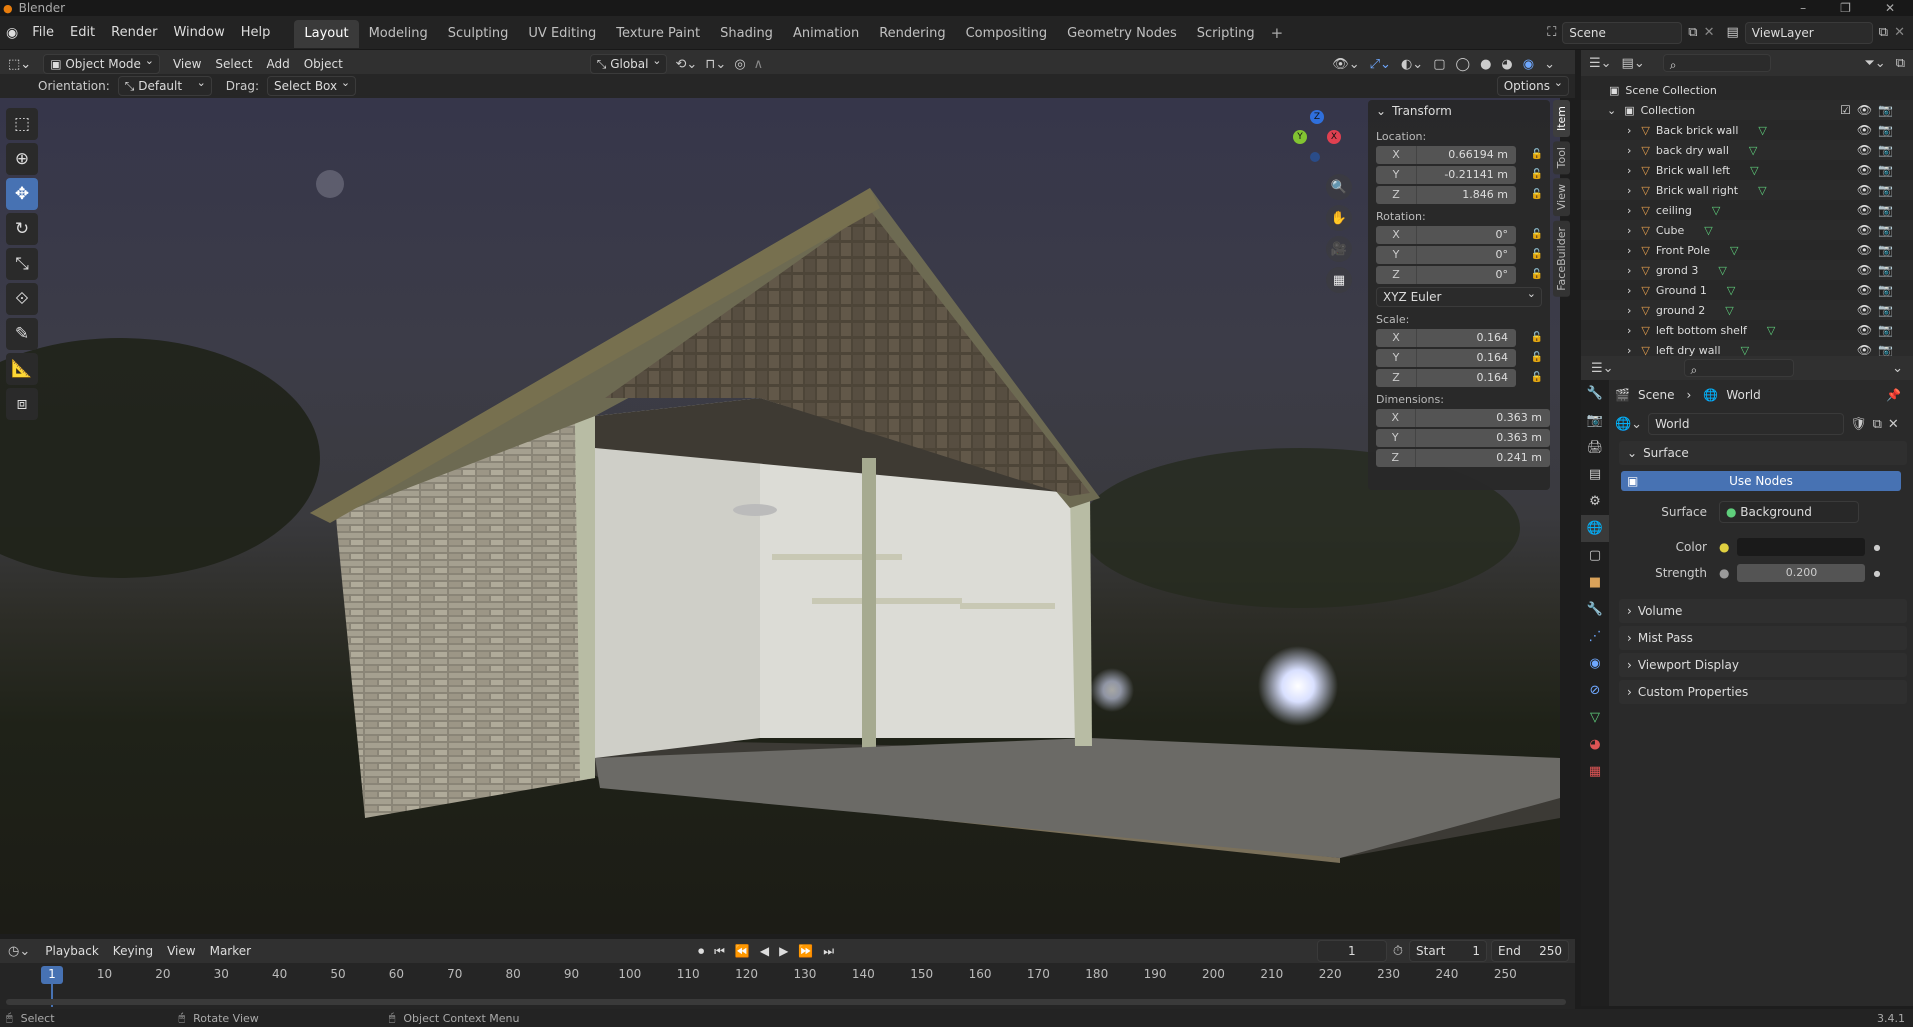 The width and height of the screenshot is (1913, 1027). Describe the element at coordinates (1716, 63) in the screenshot. I see `outliner-search-input: ⌕` at that location.